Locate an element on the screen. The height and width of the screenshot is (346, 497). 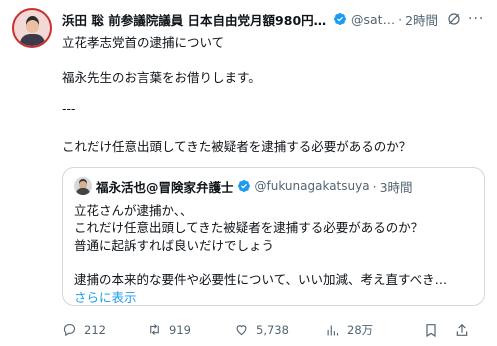
action-bar: 212 919 5,738 28万 is located at coordinates (276, 331).